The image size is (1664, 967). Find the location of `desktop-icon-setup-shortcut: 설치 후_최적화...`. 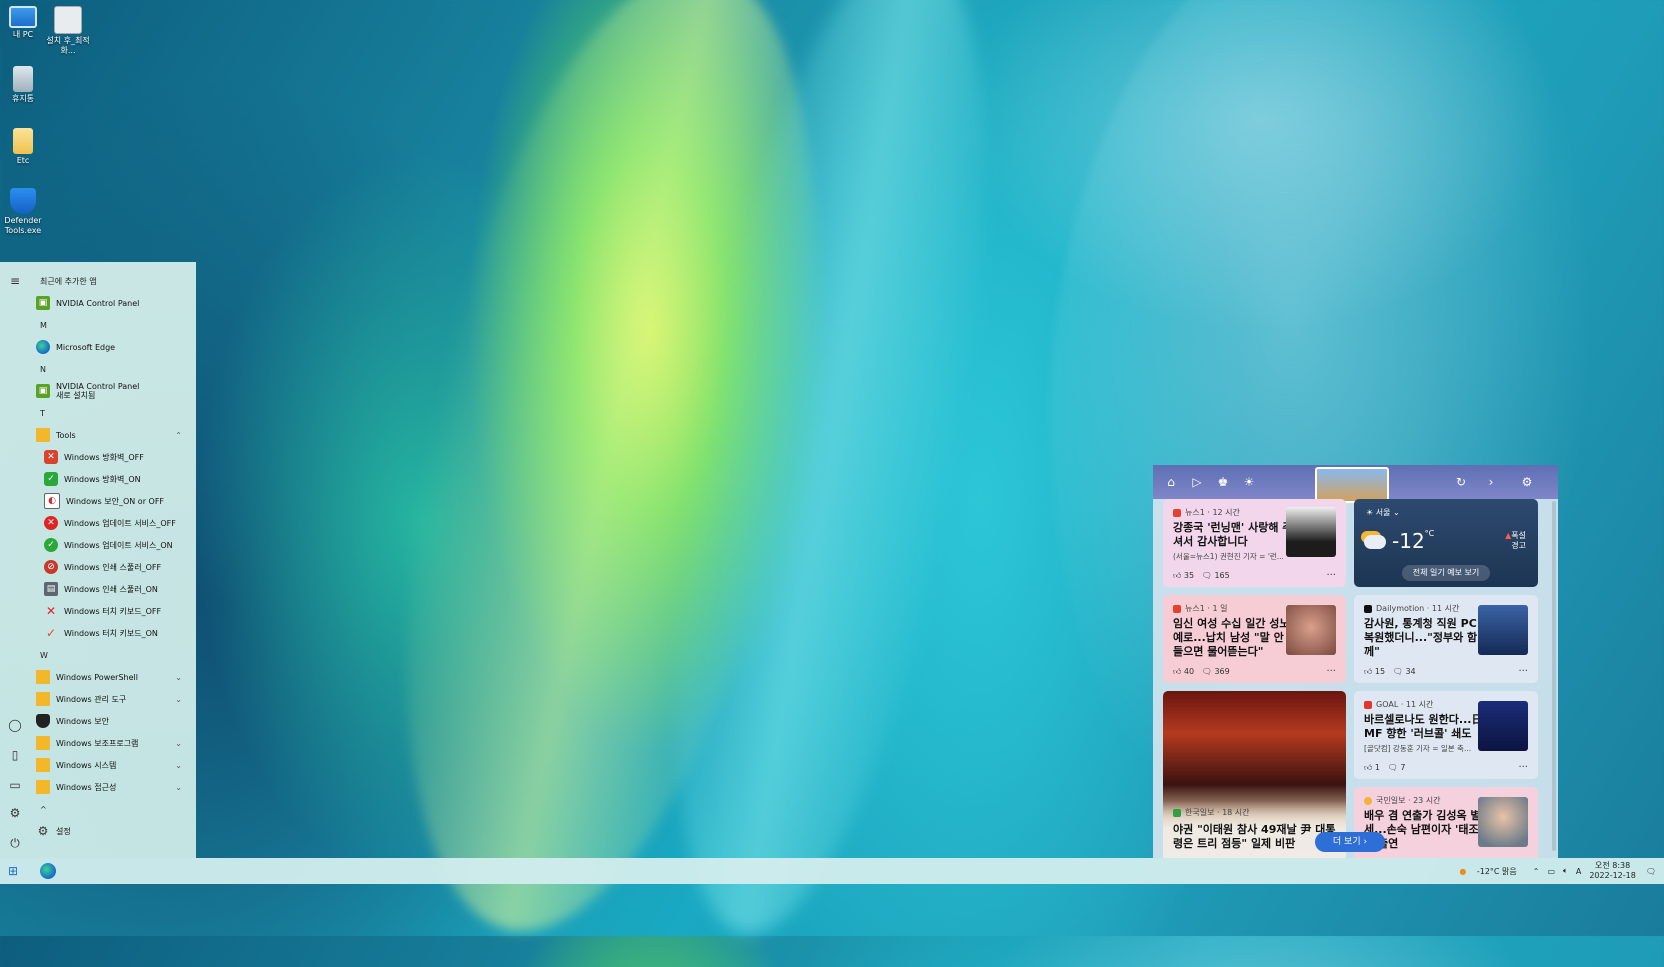

desktop-icon-setup-shortcut: 설치 후_최적화... is located at coordinates (68, 31).